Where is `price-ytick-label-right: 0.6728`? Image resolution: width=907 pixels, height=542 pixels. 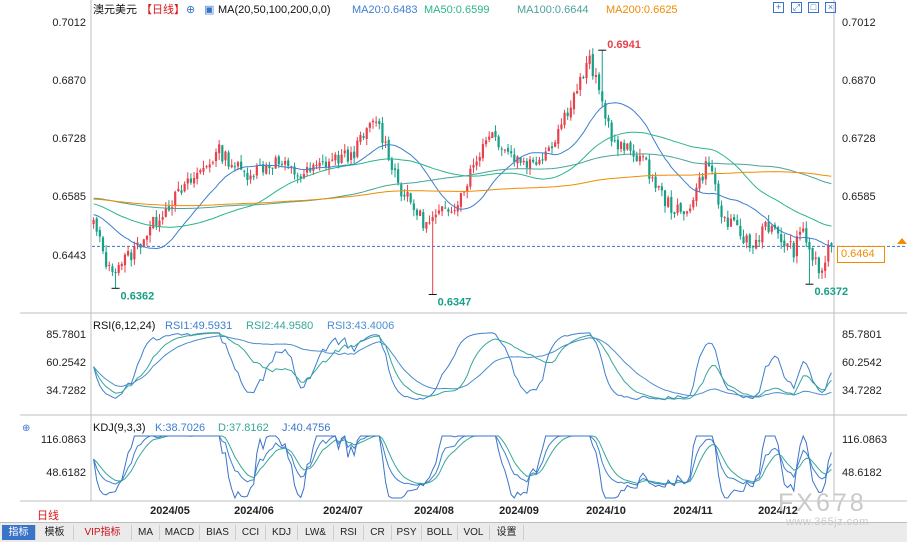 price-ytick-label-right: 0.6728 is located at coordinates (859, 139).